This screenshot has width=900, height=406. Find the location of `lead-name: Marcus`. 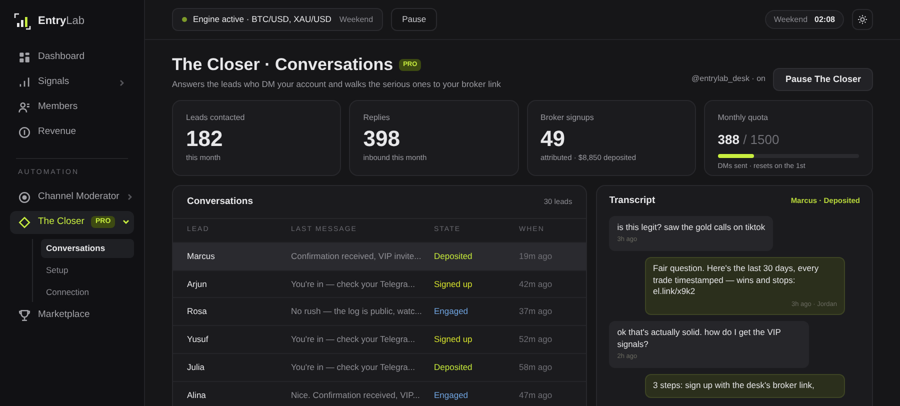

lead-name: Marcus is located at coordinates (201, 256).